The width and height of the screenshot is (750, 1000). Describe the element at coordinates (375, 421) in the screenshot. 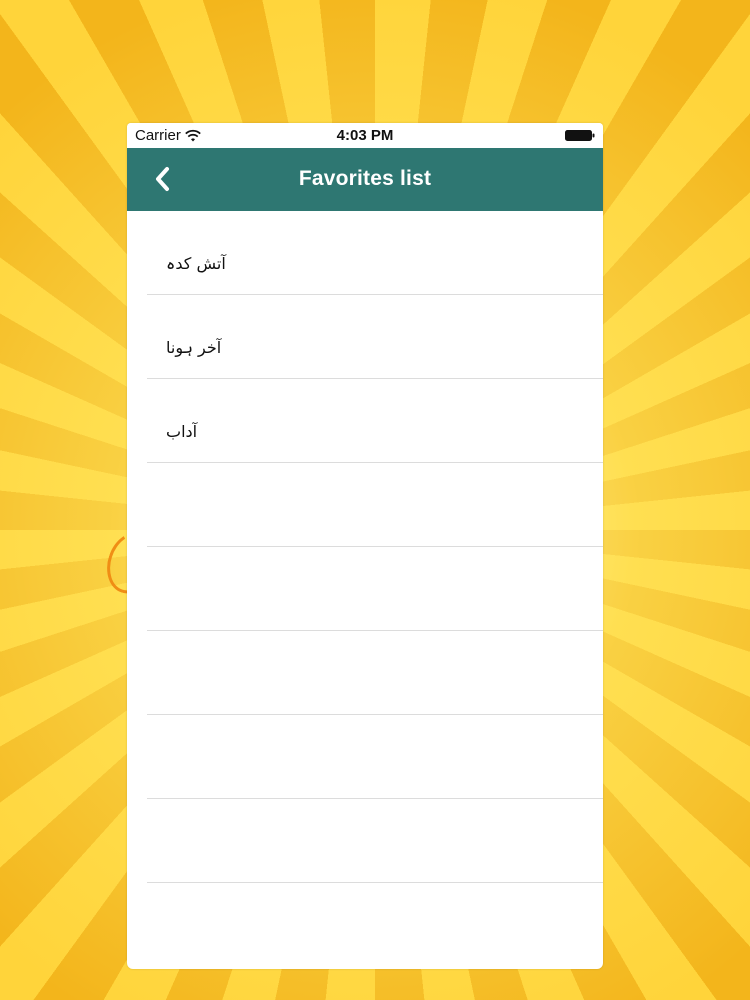

I see `list-item: آداب` at that location.